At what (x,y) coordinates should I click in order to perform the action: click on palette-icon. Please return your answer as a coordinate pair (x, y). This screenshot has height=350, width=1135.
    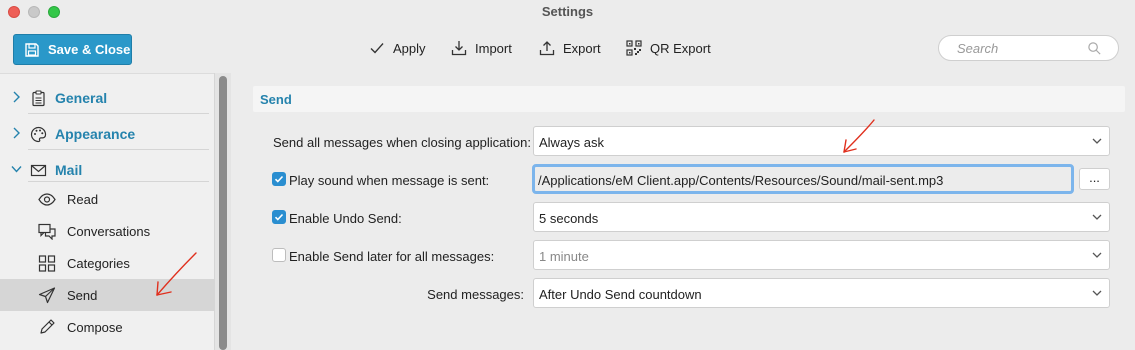
    Looking at the image, I should click on (38, 134).